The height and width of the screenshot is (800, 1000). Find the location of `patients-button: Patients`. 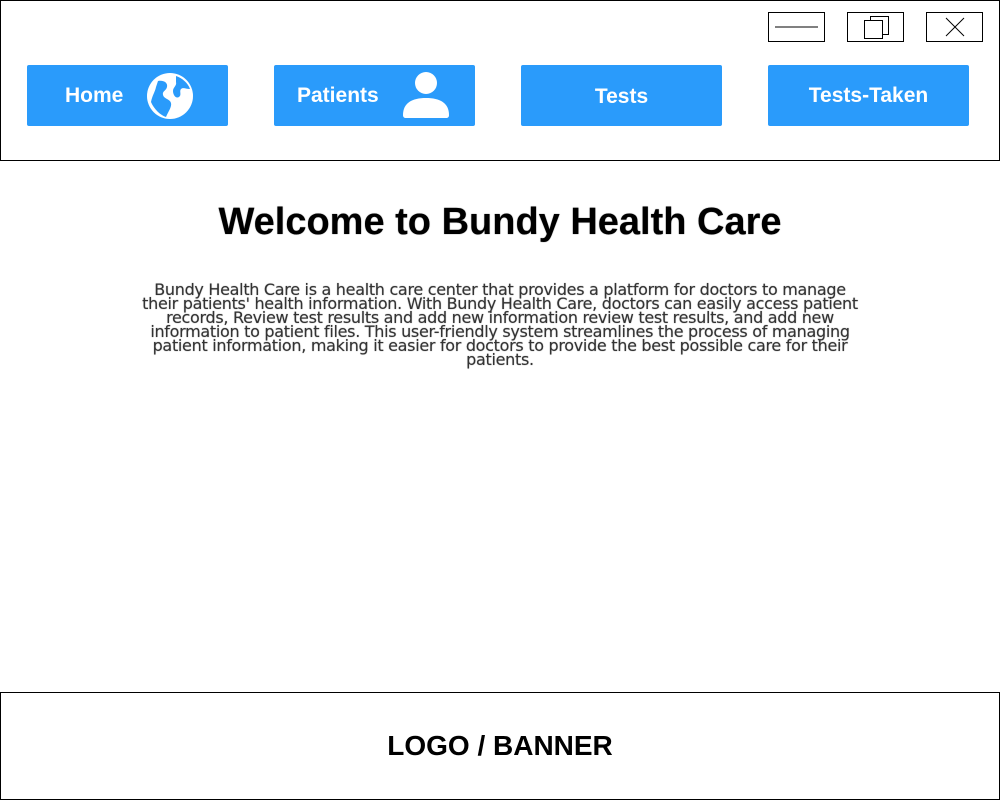

patients-button: Patients is located at coordinates (374, 95).